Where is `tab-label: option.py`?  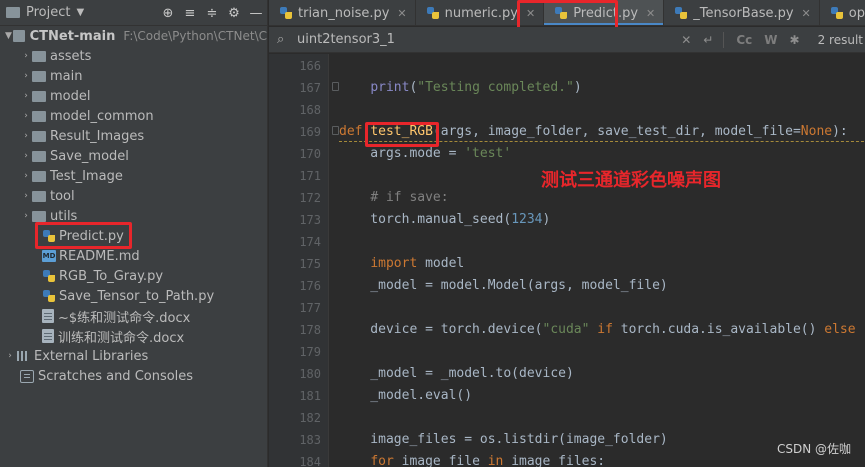
tab-label: option.py is located at coordinates (856, 13).